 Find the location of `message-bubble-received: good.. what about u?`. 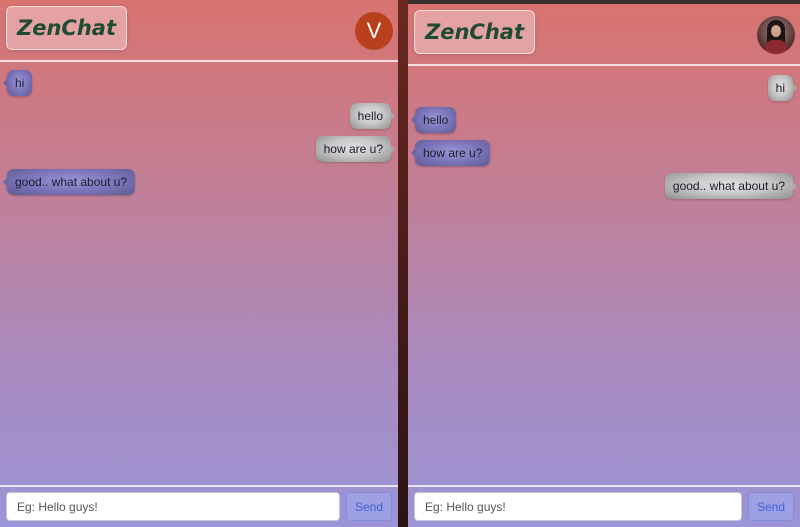

message-bubble-received: good.. what about u? is located at coordinates (69, 182).